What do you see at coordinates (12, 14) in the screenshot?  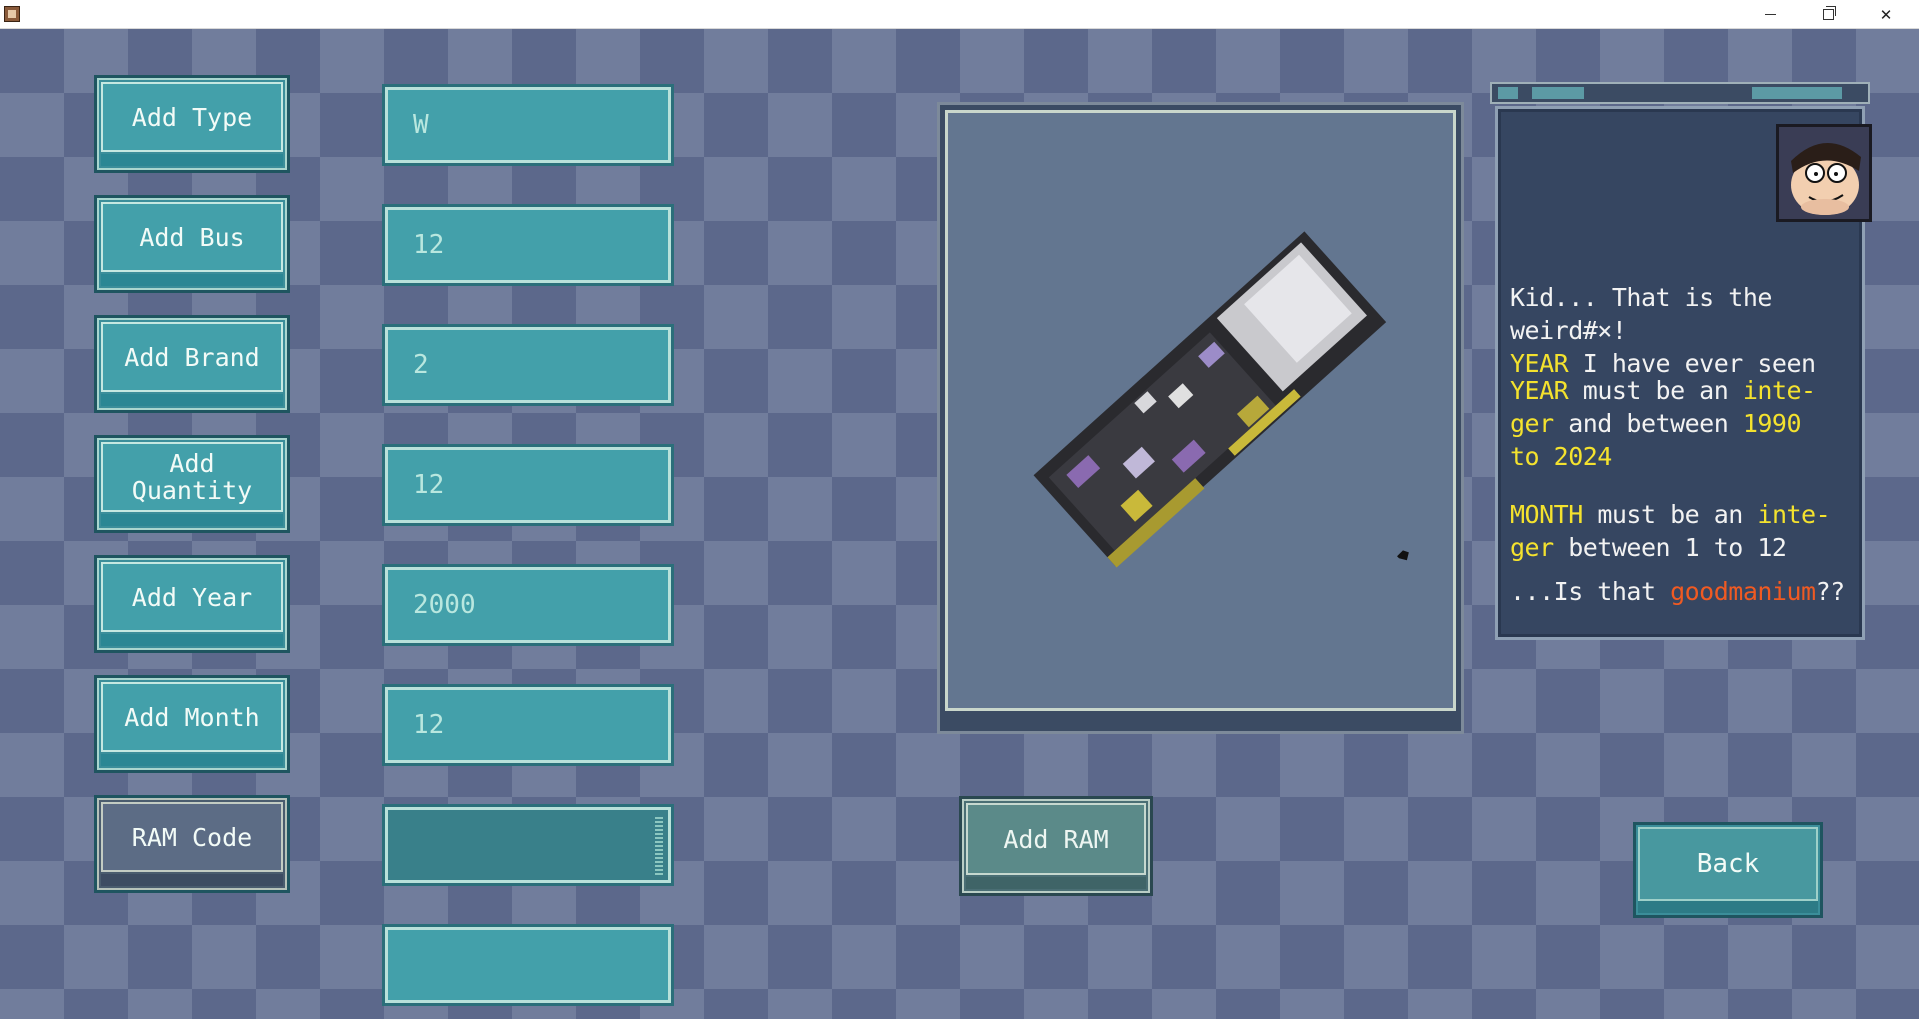 I see `app-icon` at bounding box center [12, 14].